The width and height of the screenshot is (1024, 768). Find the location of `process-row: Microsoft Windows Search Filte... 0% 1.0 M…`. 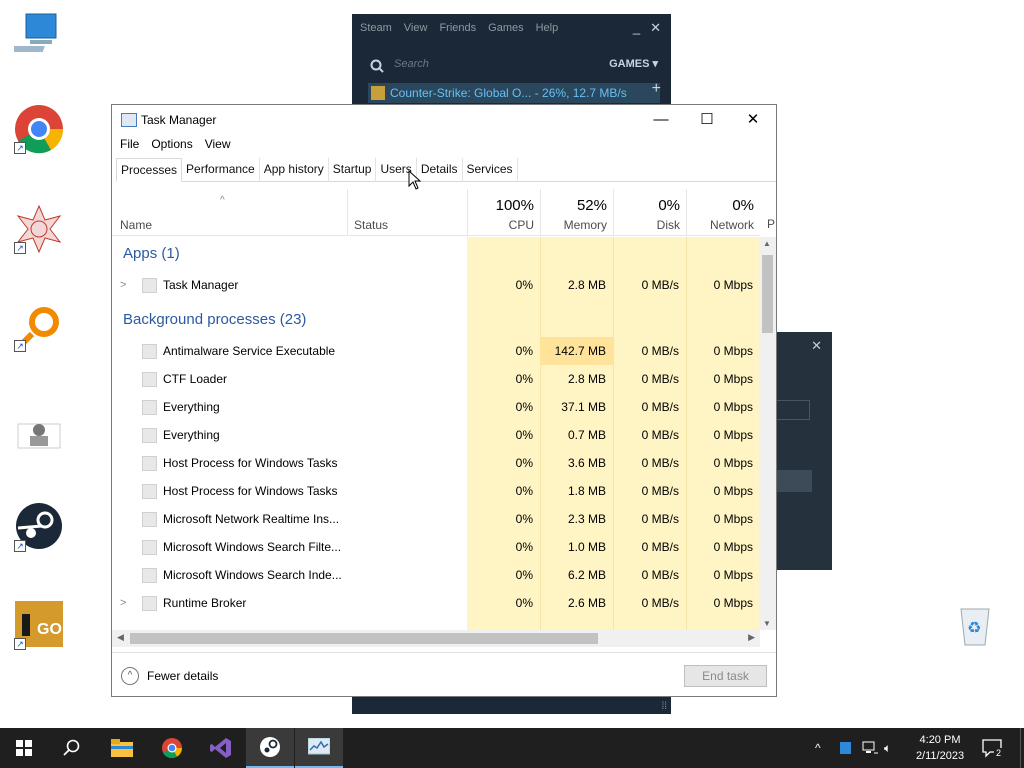

process-row: Microsoft Windows Search Filte... 0% 1.0 M… is located at coordinates (436, 547).